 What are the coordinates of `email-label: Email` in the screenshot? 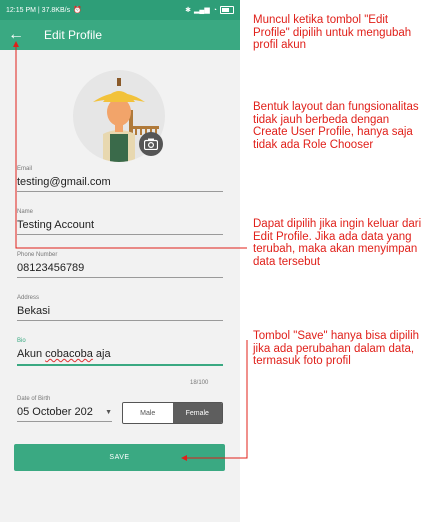 It's located at (25, 169).